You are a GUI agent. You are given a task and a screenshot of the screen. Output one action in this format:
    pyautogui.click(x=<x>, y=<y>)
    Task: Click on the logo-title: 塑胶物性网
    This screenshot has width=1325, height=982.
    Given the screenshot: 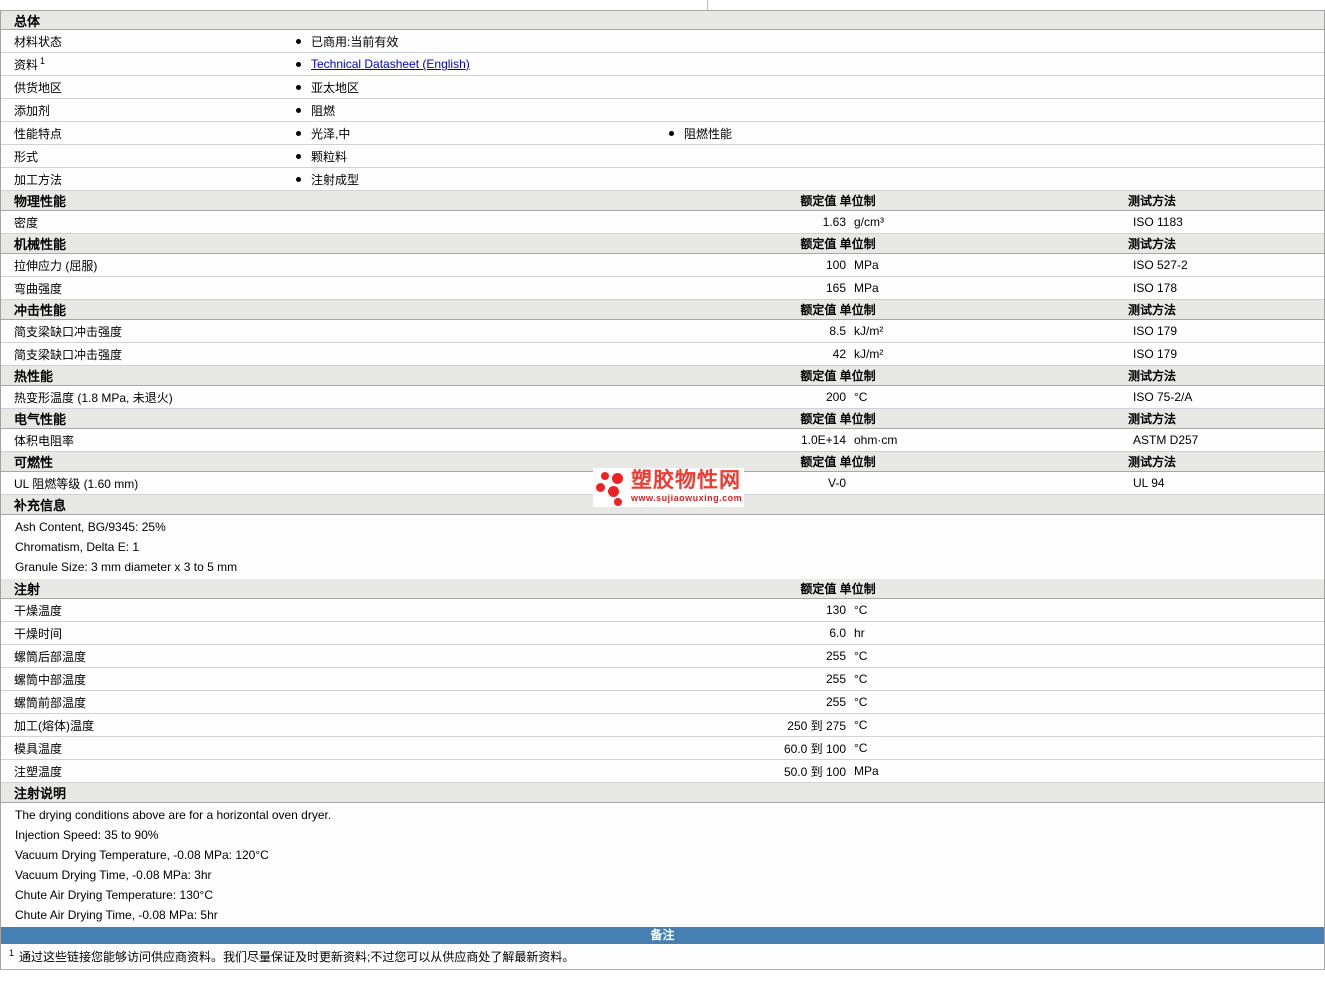 What is the action you would take?
    pyautogui.click(x=686, y=480)
    